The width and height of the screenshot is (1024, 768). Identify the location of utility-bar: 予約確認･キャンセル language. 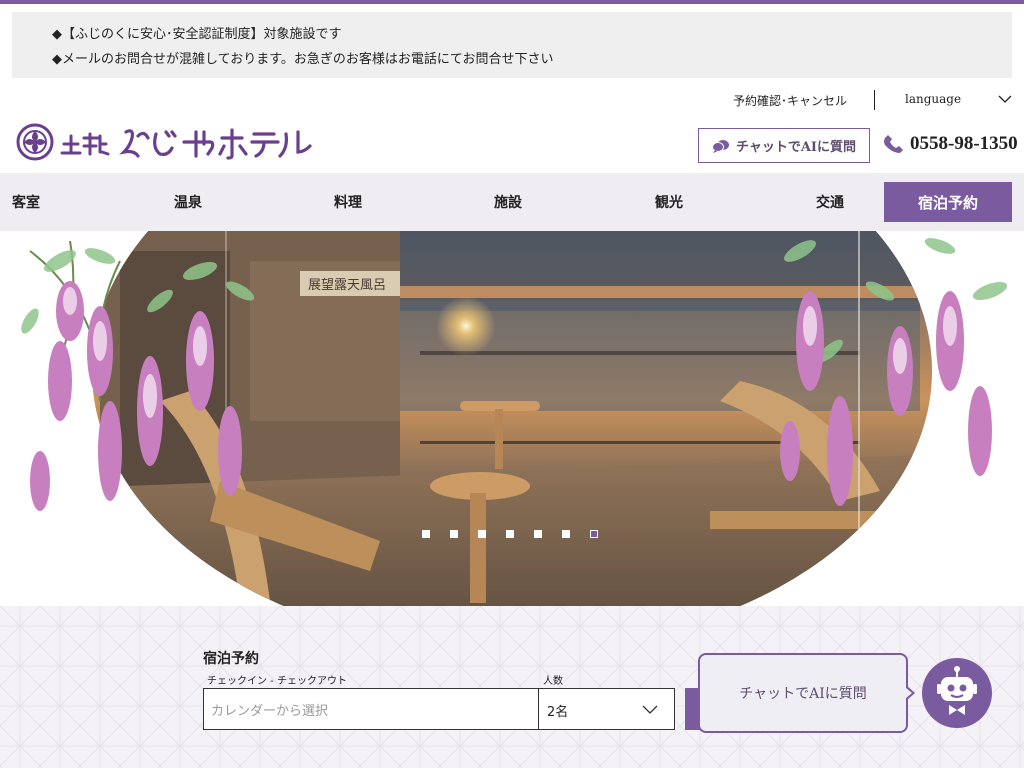
(512, 101).